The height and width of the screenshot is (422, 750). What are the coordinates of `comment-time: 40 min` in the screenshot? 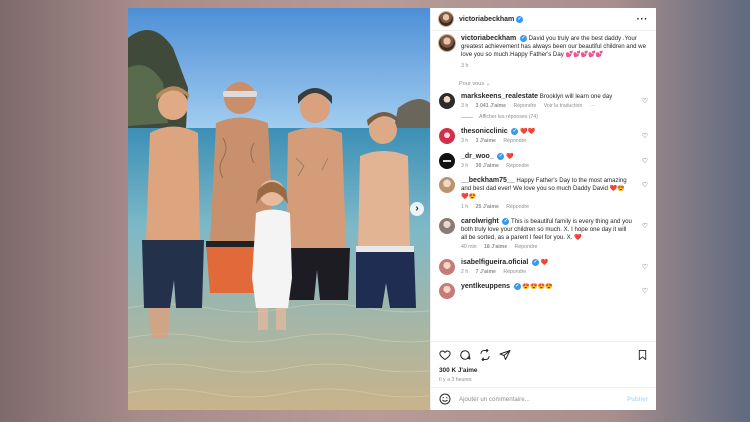 It's located at (469, 247).